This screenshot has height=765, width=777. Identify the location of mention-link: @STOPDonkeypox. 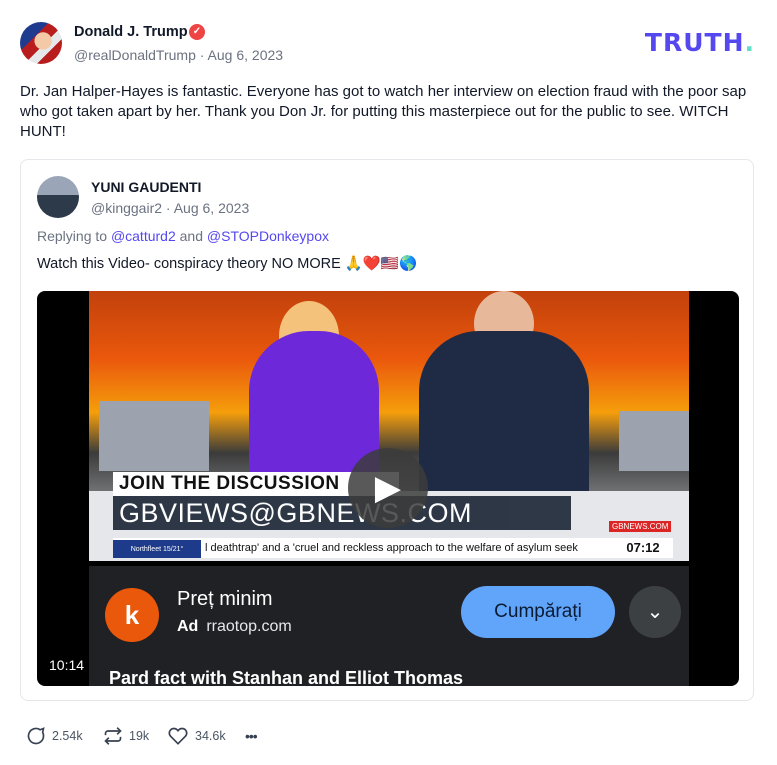
(268, 236).